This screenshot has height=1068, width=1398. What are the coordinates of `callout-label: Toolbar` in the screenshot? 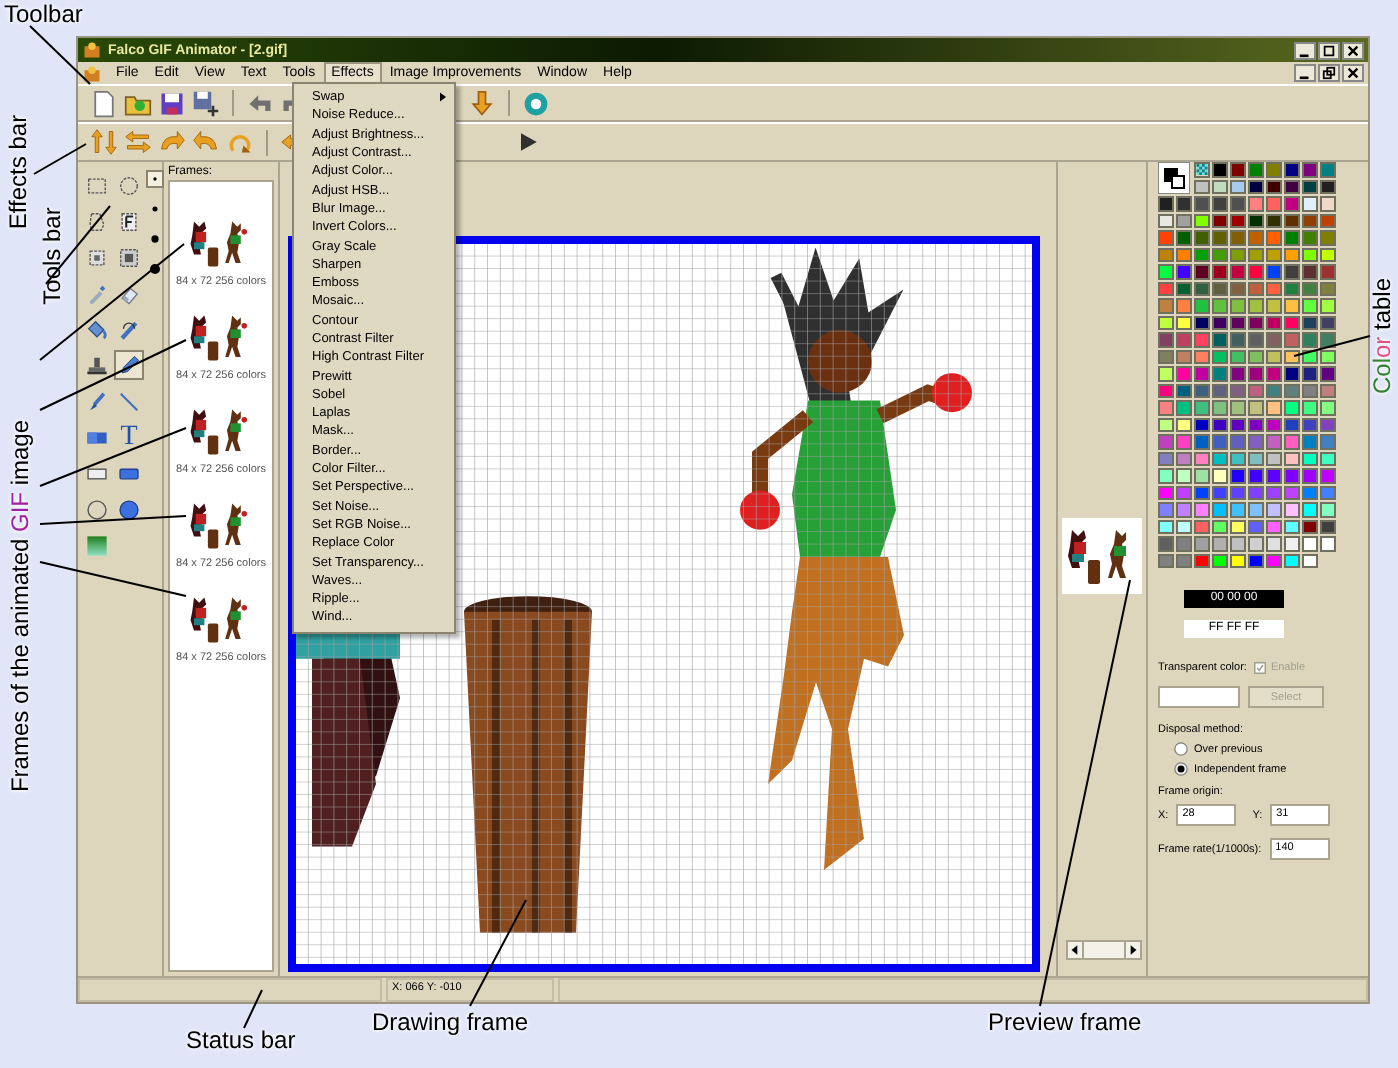 It's located at (43, 14).